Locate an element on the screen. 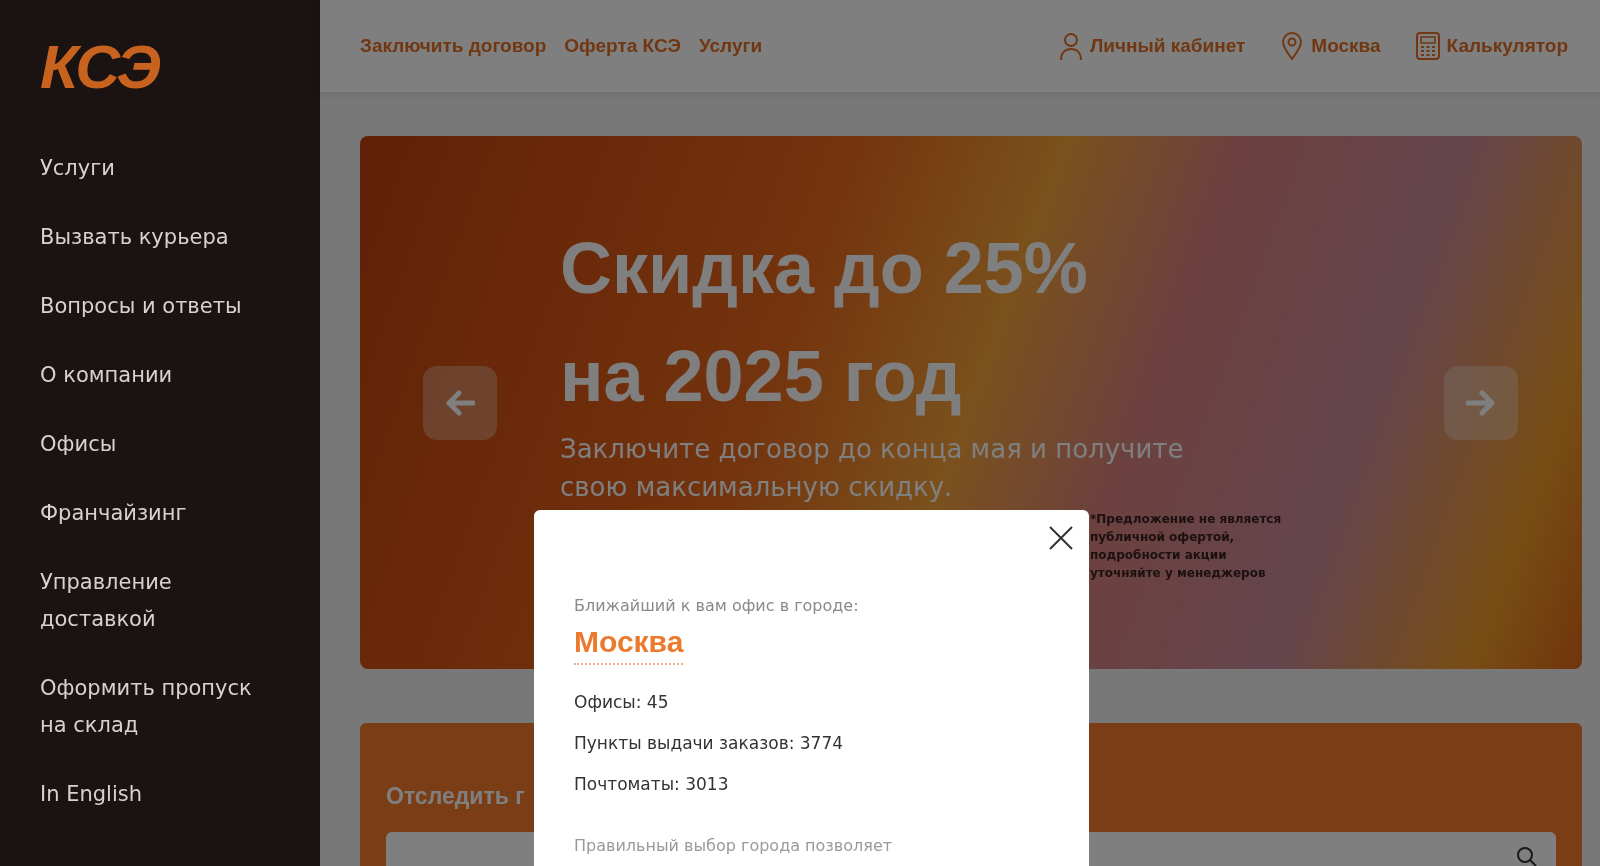  dialog-note: Правильный выбор города позволяет is located at coordinates (734, 845).